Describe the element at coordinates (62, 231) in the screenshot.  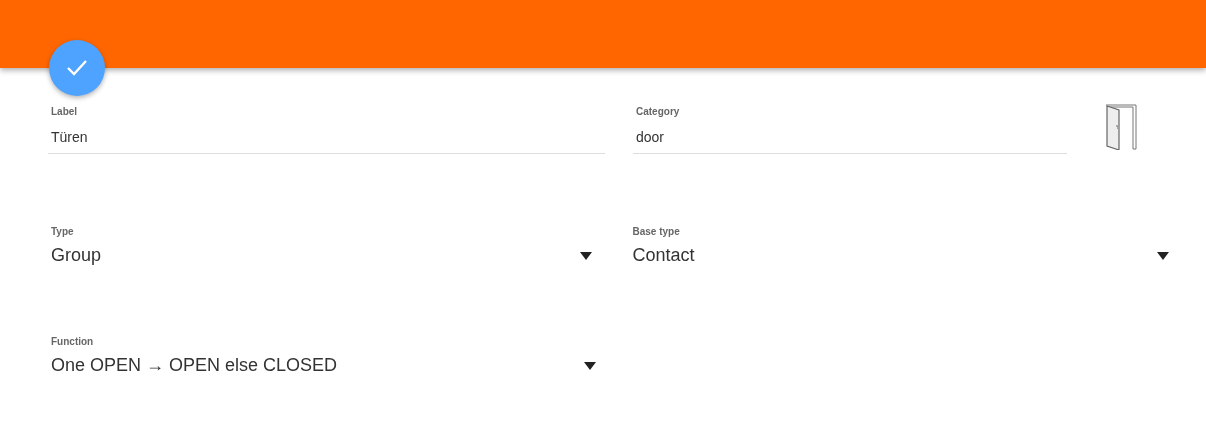
I see `field-label: Type` at that location.